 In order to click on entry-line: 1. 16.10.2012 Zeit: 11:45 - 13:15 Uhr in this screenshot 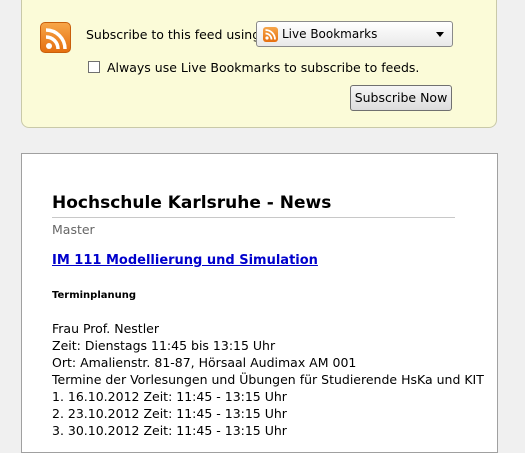, I will do `click(169, 396)`.